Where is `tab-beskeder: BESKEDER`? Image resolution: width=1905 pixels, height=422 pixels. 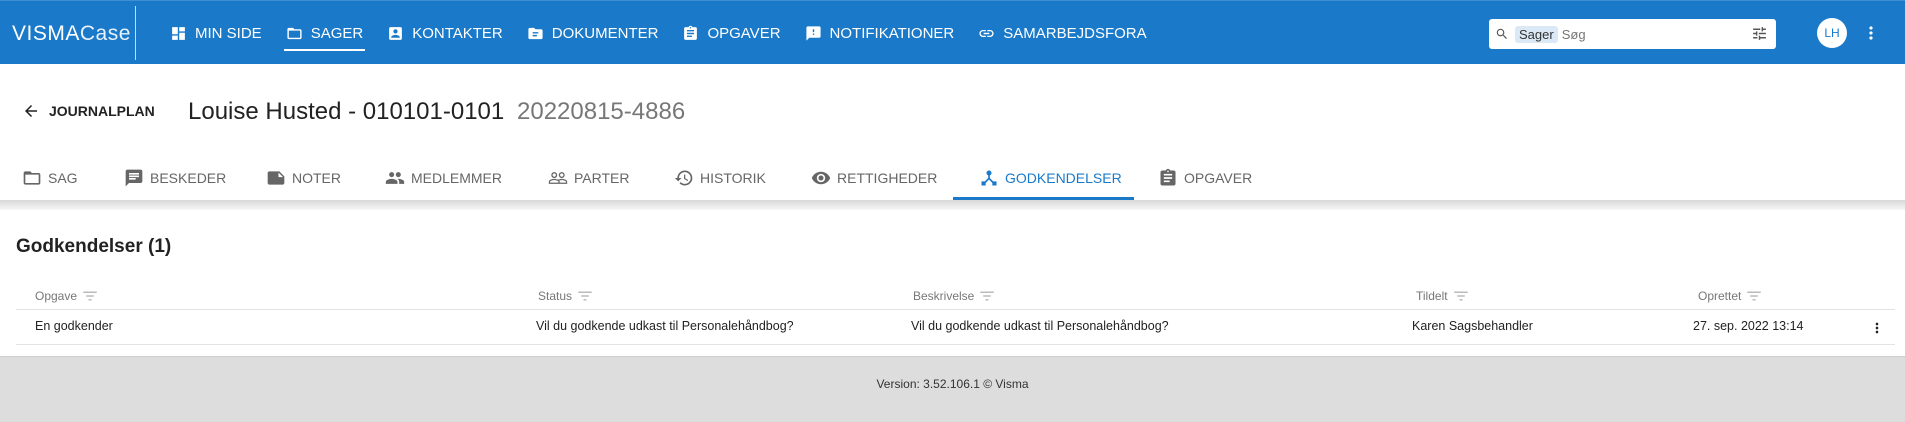 tab-beskeder: BESKEDER is located at coordinates (175, 177).